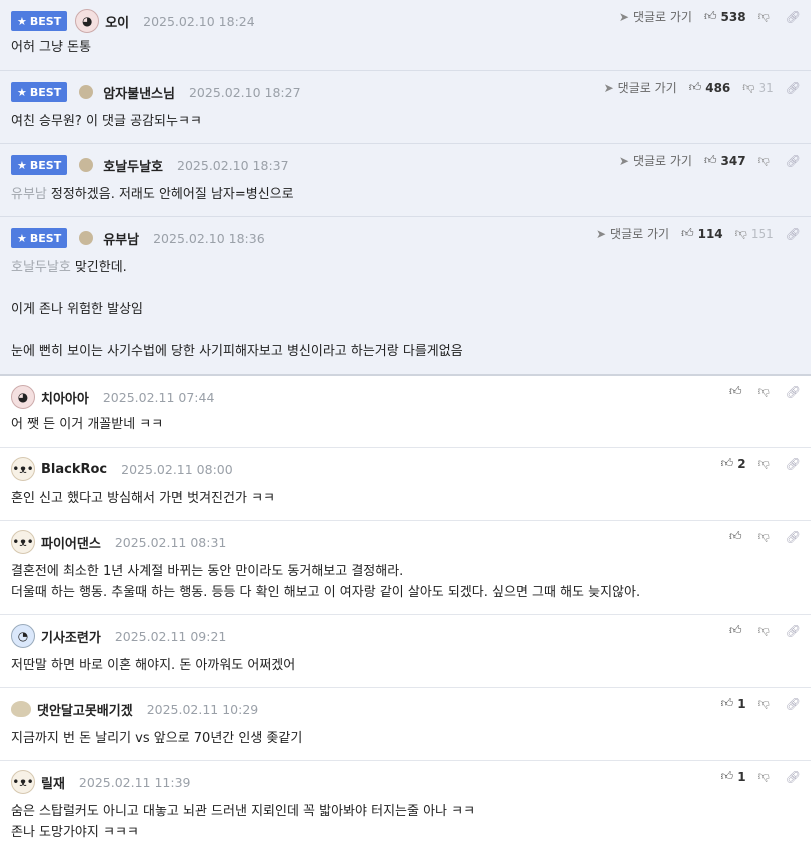  Describe the element at coordinates (71, 542) in the screenshot. I see `nickname: 파이어댄스` at that location.